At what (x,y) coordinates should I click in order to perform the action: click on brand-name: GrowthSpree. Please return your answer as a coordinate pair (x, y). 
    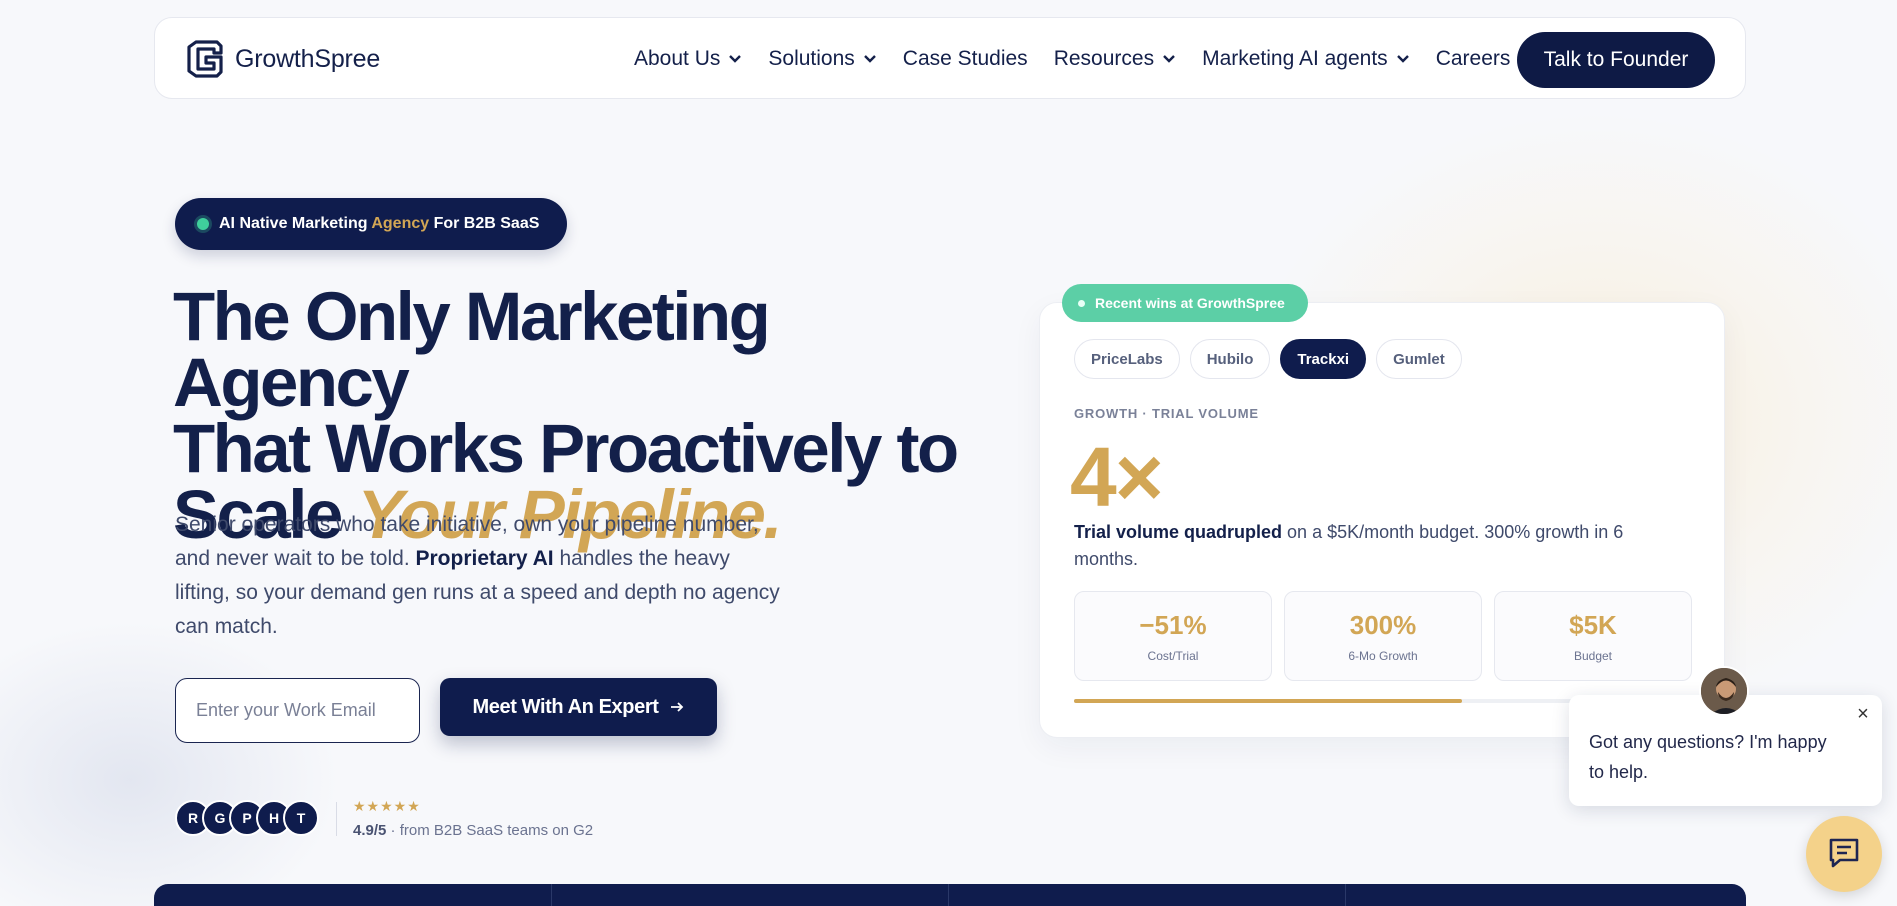
    Looking at the image, I should click on (308, 58).